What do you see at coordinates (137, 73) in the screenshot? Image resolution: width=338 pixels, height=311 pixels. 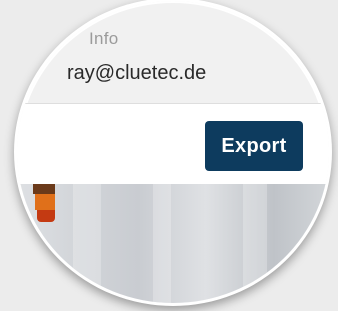 I see `email-value: ray@cluetec.de` at bounding box center [137, 73].